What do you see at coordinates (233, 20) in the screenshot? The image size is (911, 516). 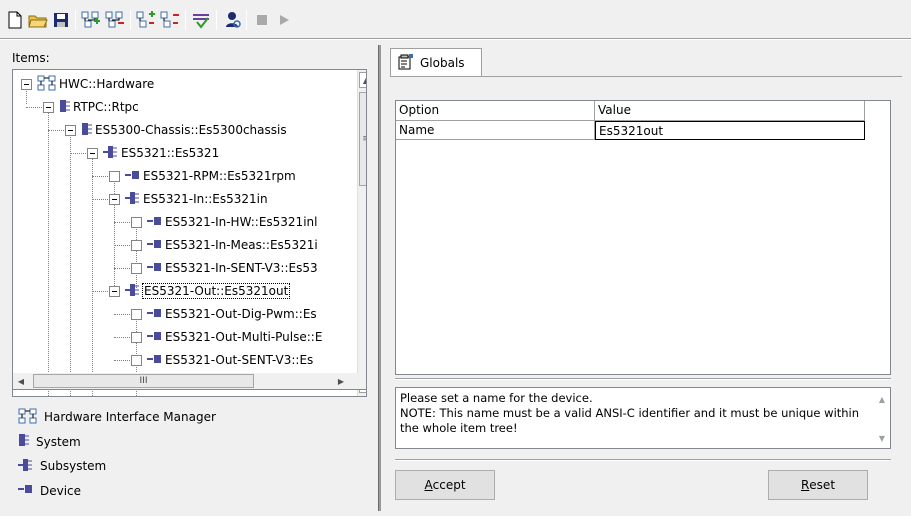 I see `user-search-icon` at bounding box center [233, 20].